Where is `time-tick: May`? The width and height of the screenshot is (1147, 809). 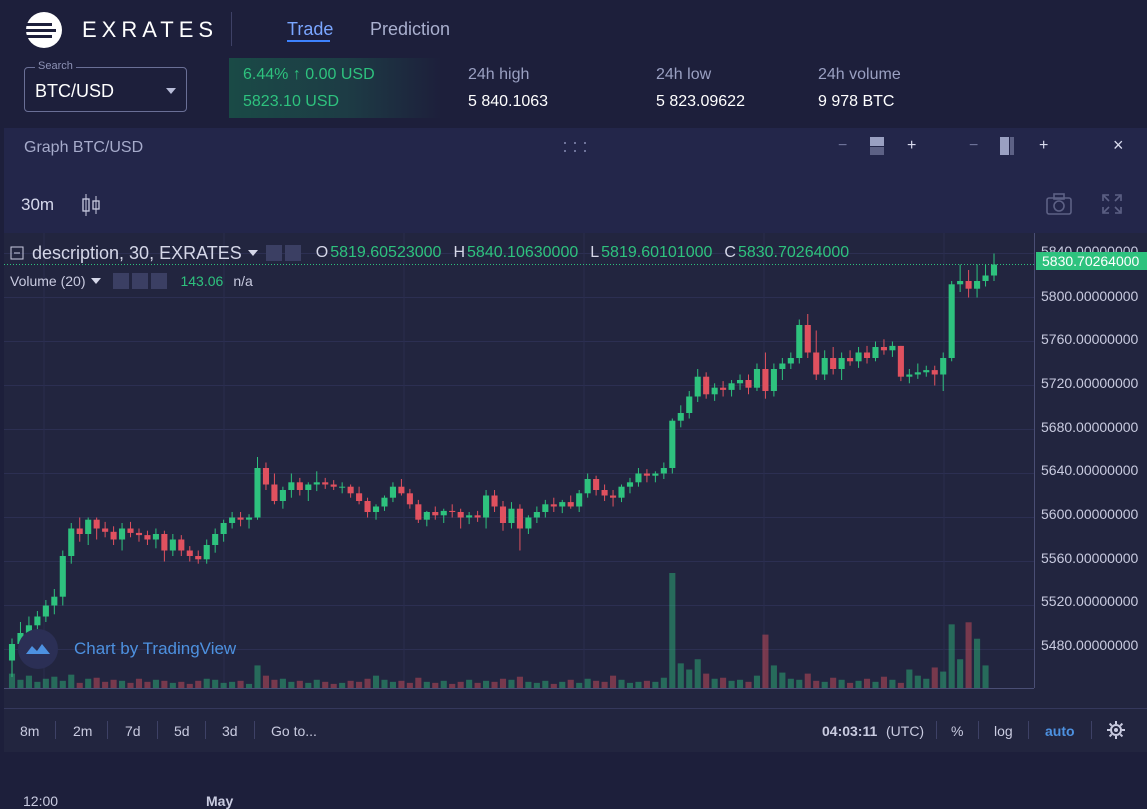
time-tick: May is located at coordinates (220, 801).